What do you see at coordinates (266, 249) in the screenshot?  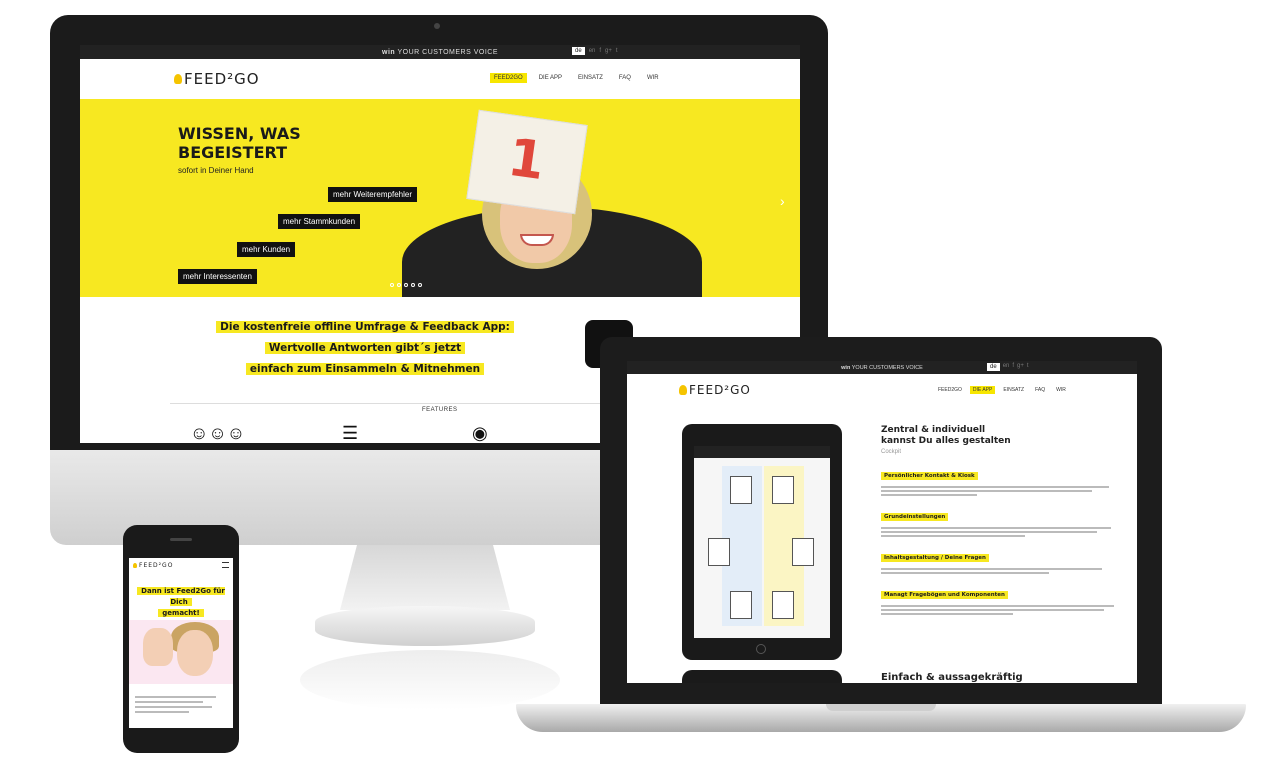 I see `tag-kunden: mehr Kunden` at bounding box center [266, 249].